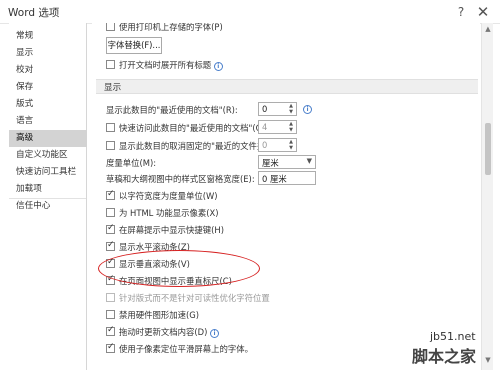 This screenshot has width=500, height=370. I want to click on watermark-brand: 脚本之家, so click(444, 356).